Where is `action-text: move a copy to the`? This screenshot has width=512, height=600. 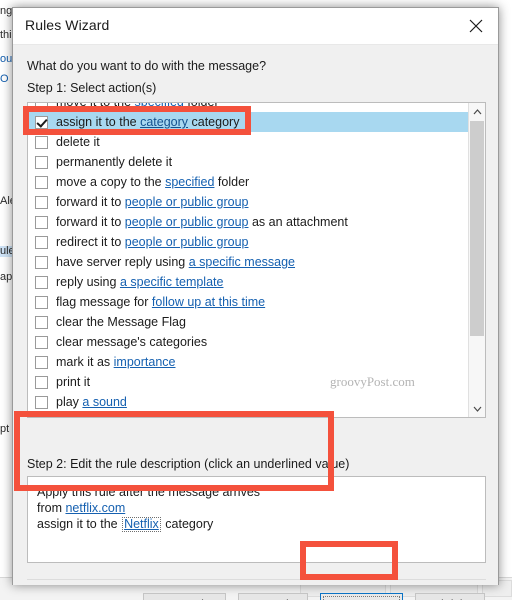 action-text: move a copy to the is located at coordinates (111, 182).